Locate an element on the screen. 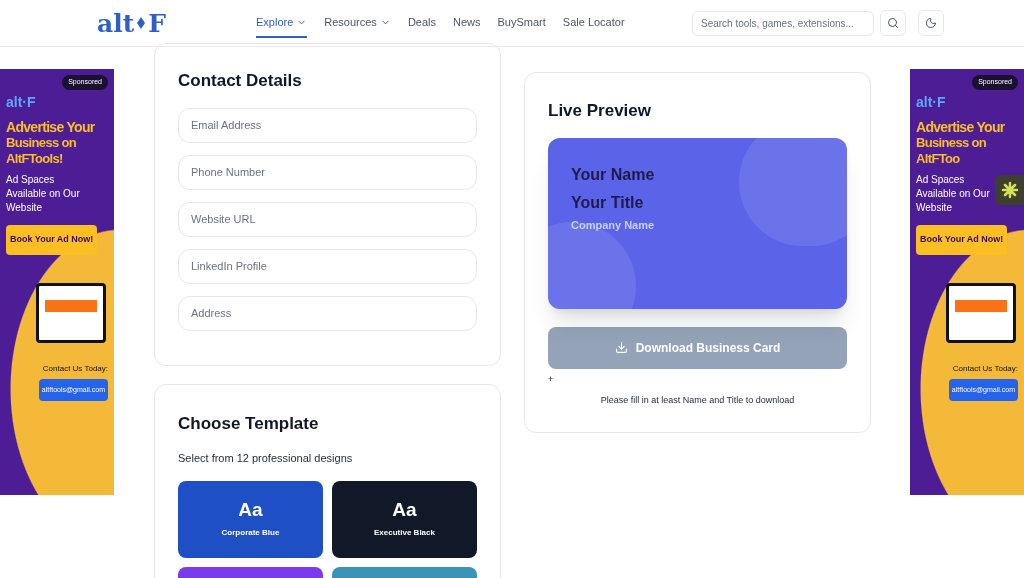 The width and height of the screenshot is (1024, 578). ad-headline: Business on AltFToo is located at coordinates (952, 151).